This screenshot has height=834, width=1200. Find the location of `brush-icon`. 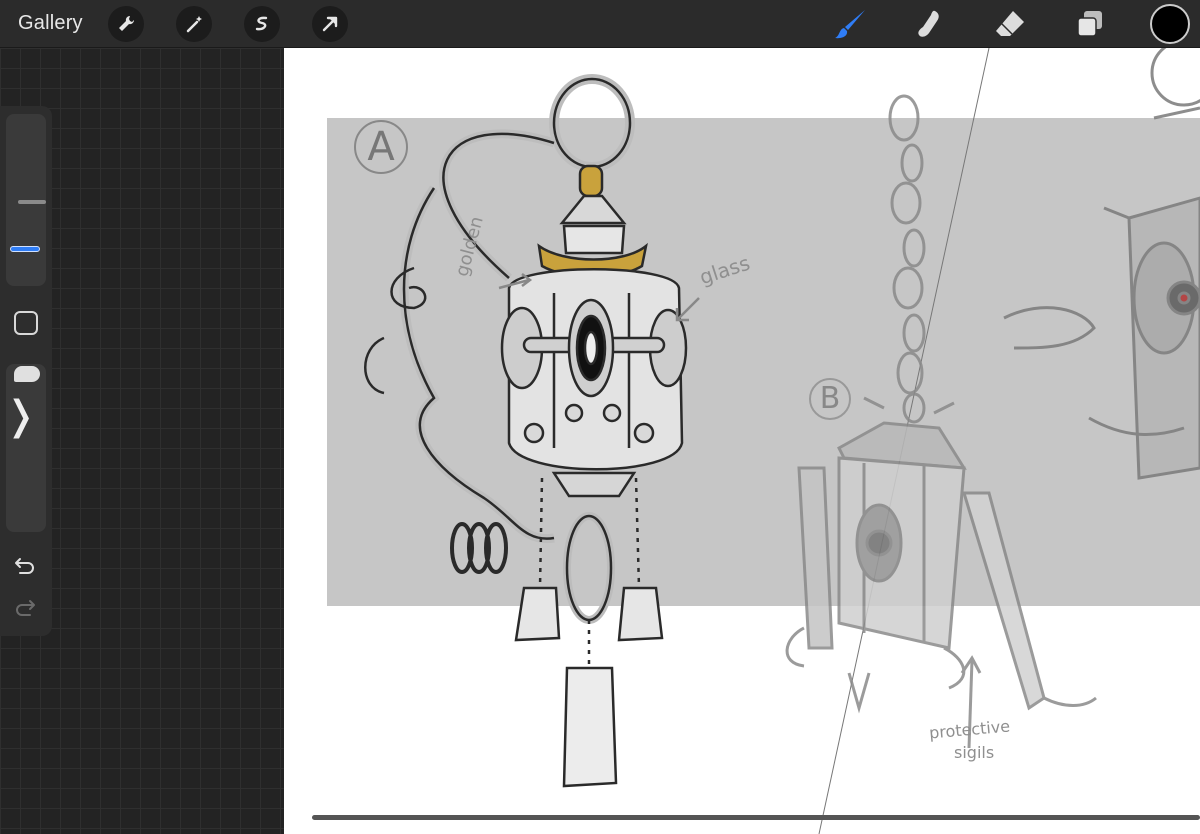

brush-icon is located at coordinates (850, 24).